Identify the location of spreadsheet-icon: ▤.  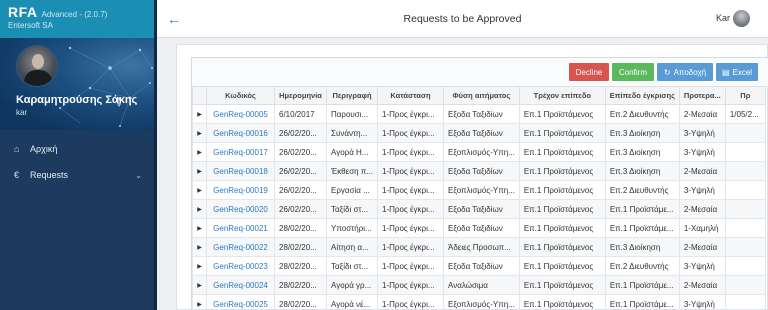
(725, 72).